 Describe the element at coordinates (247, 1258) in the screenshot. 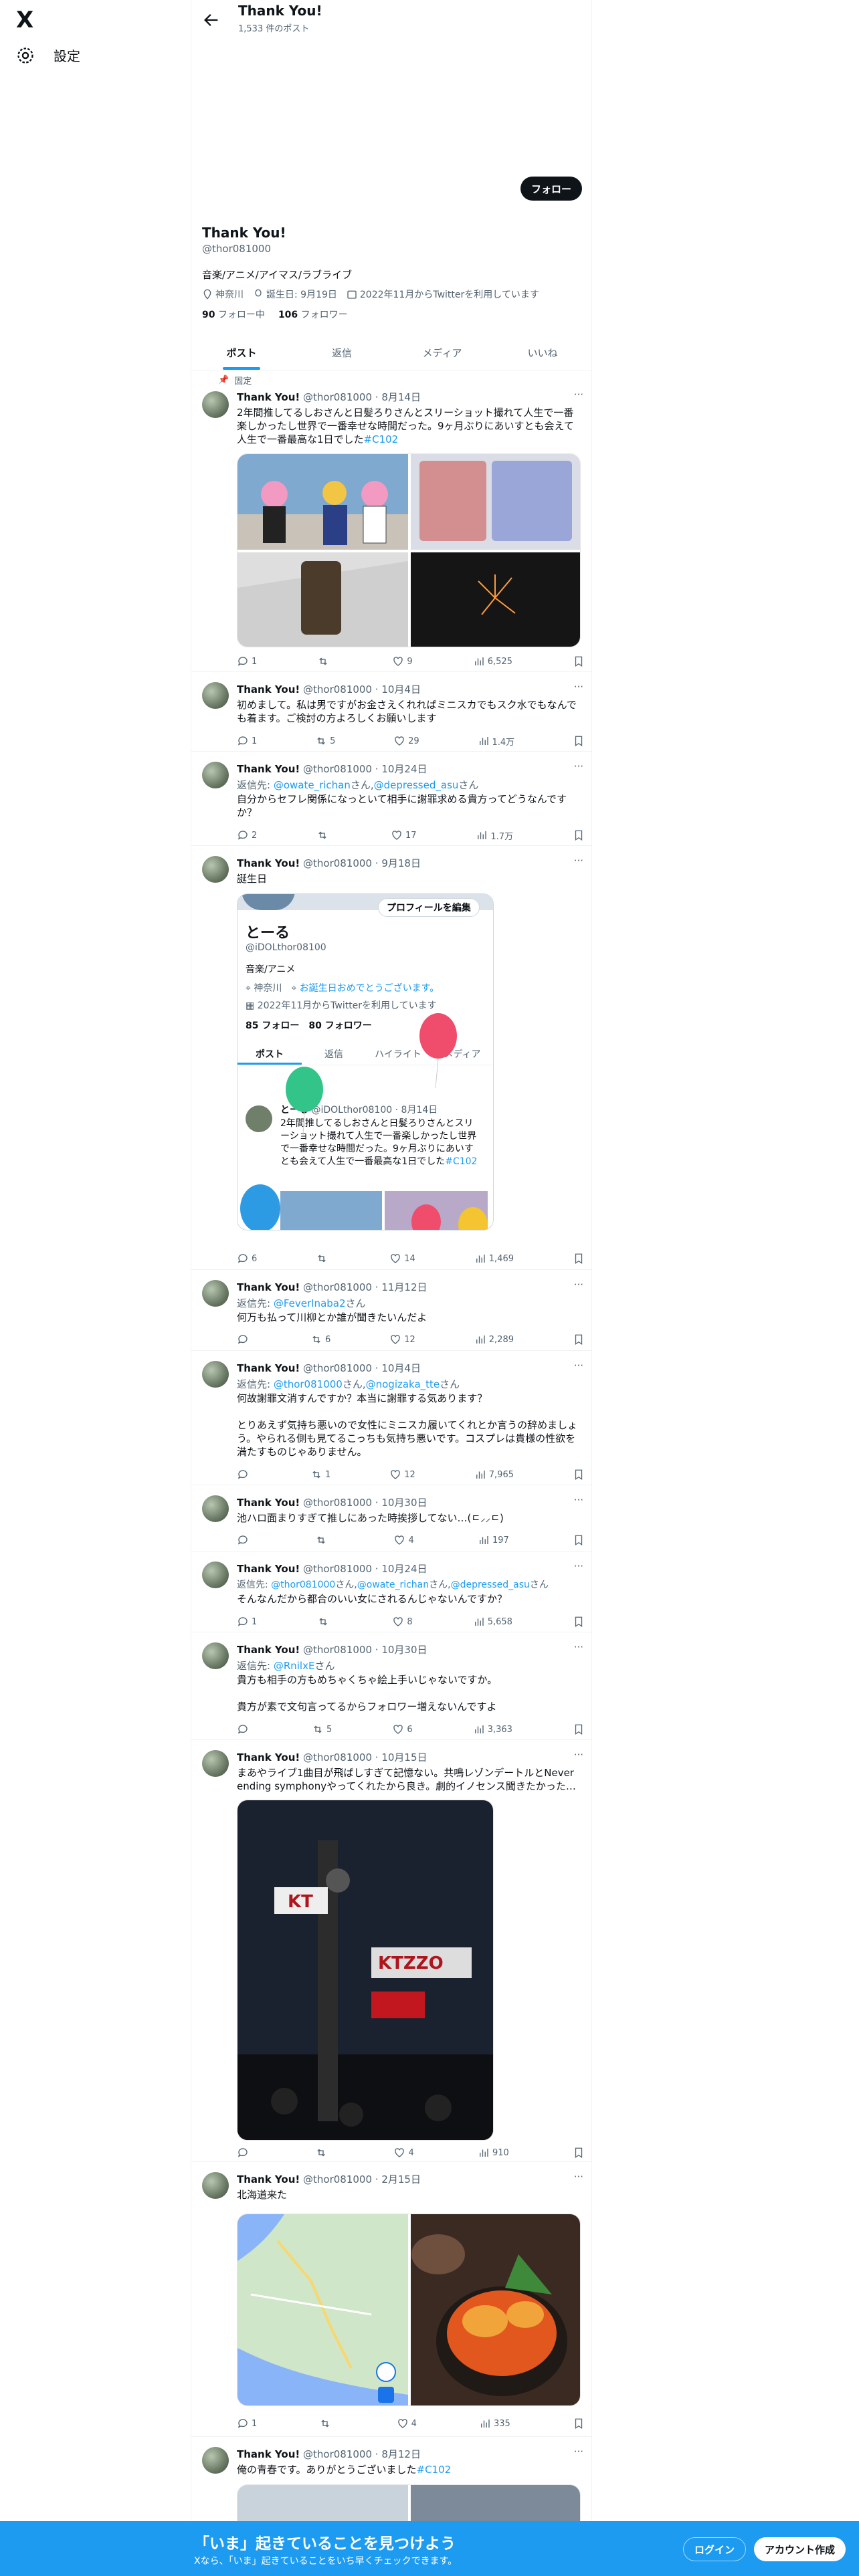

I see `reply-button: 6` at that location.